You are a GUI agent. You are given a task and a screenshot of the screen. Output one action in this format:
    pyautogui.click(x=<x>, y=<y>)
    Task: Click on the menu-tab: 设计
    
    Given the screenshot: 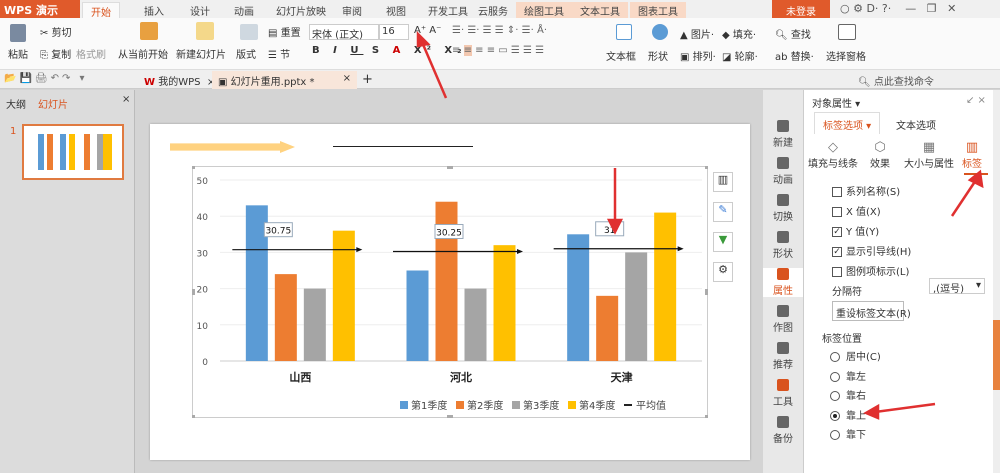 What is the action you would take?
    pyautogui.click(x=200, y=10)
    